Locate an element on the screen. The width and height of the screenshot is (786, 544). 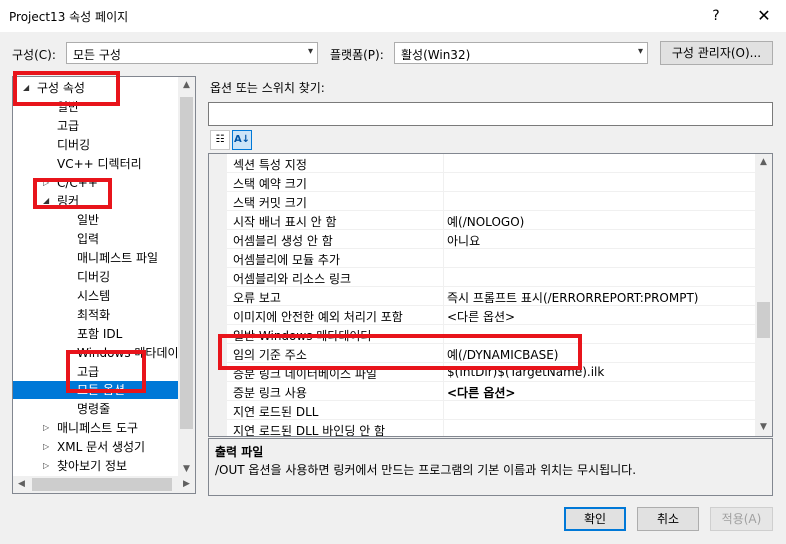
tree-hscroll-thumb is located at coordinates (102, 484).